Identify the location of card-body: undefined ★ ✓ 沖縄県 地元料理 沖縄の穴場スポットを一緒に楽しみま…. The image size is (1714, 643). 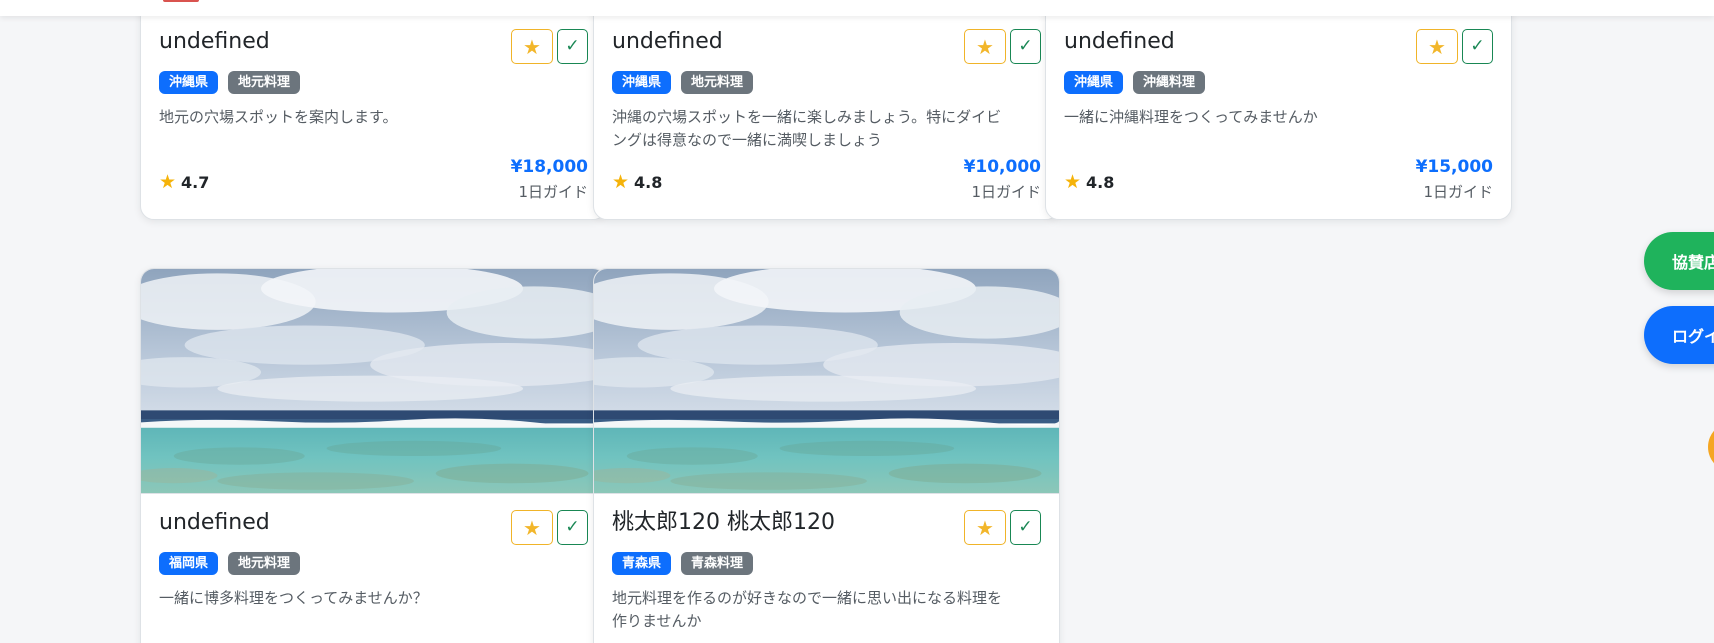
(826, 76).